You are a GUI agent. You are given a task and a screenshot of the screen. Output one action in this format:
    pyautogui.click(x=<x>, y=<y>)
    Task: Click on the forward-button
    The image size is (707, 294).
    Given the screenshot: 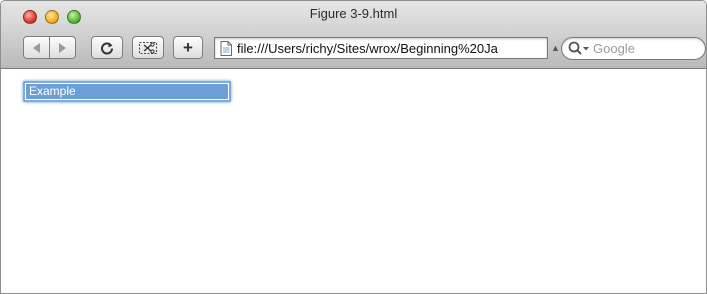 What is the action you would take?
    pyautogui.click(x=62, y=47)
    